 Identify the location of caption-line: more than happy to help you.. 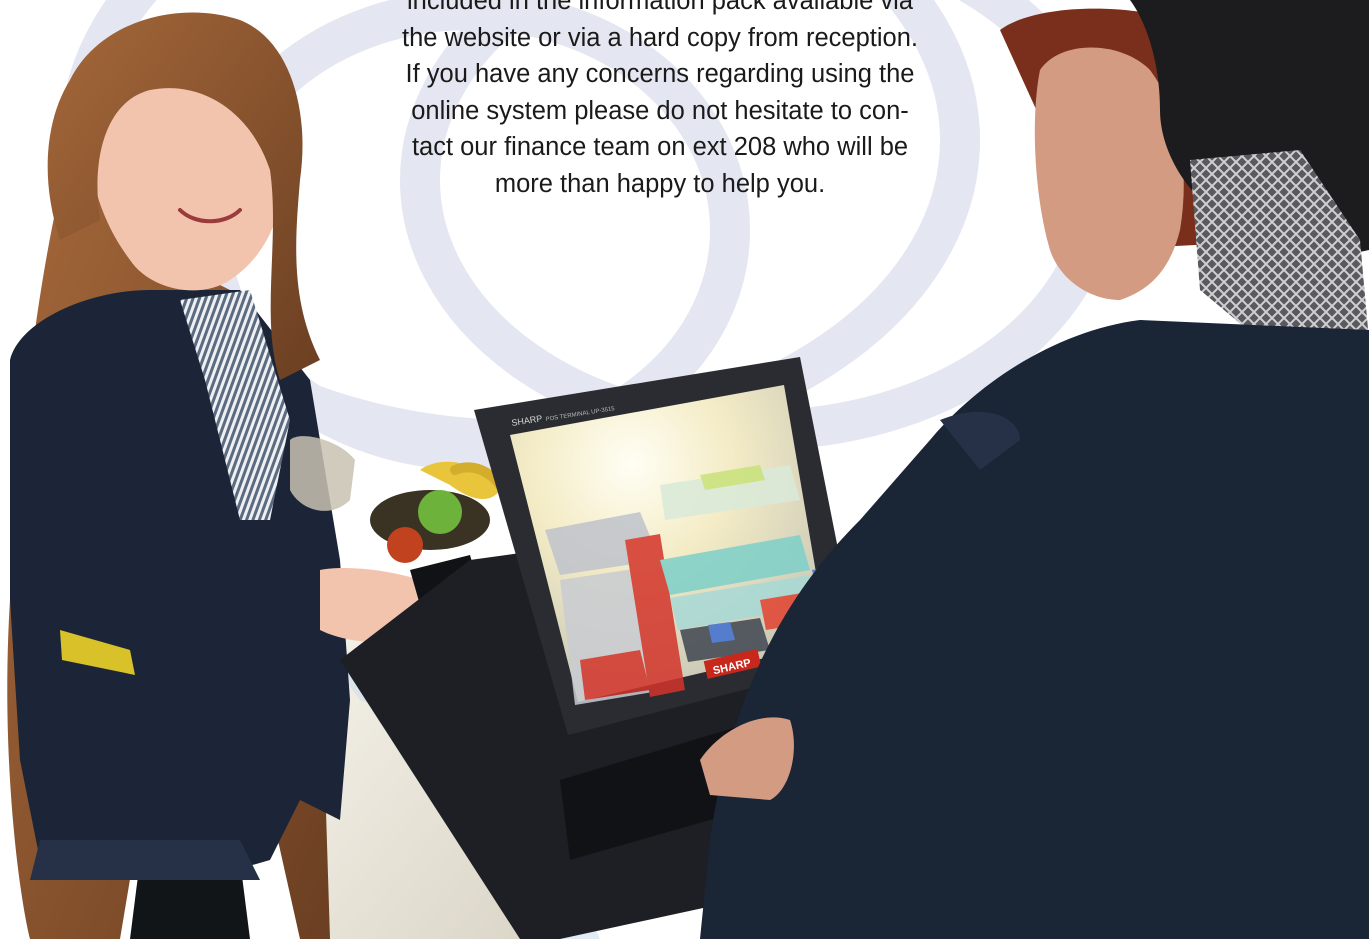
(660, 183).